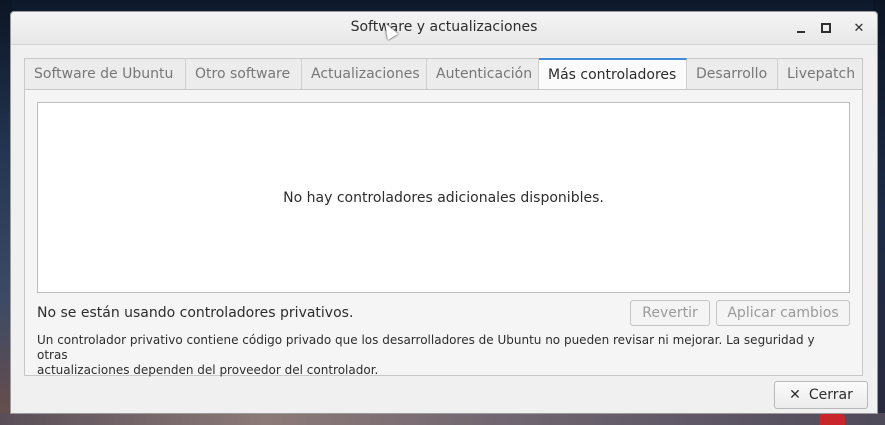 This screenshot has height=425, width=885. I want to click on desktop-background-bottom, so click(442, 419).